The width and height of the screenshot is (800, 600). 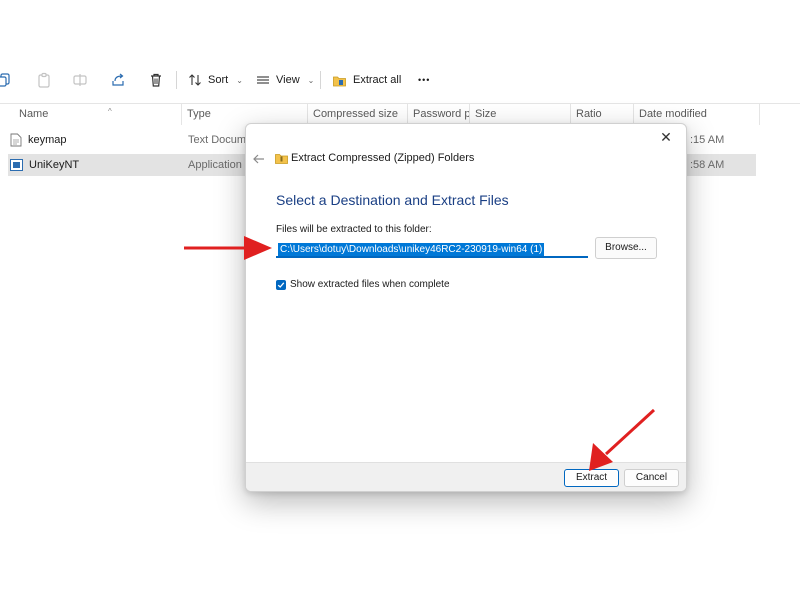 I want to click on rename-icon, so click(x=80, y=80).